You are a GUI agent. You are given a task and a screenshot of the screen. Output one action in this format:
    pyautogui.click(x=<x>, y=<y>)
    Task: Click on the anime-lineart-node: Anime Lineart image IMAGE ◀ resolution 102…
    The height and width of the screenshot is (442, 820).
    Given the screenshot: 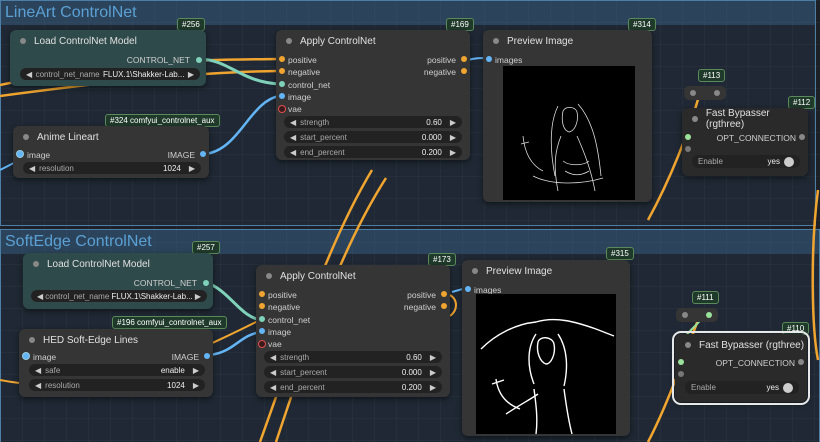 What is the action you would take?
    pyautogui.click(x=111, y=152)
    